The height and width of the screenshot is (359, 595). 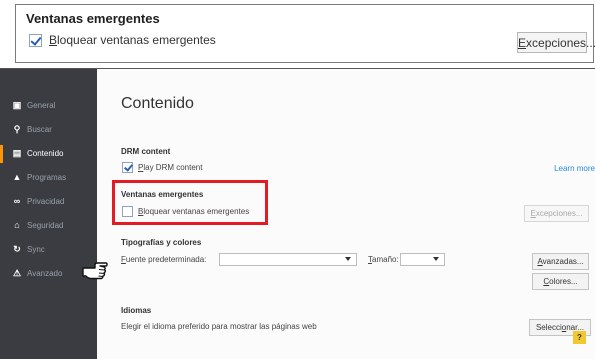 What do you see at coordinates (17, 249) in the screenshot?
I see `sync-icon: ↻` at bounding box center [17, 249].